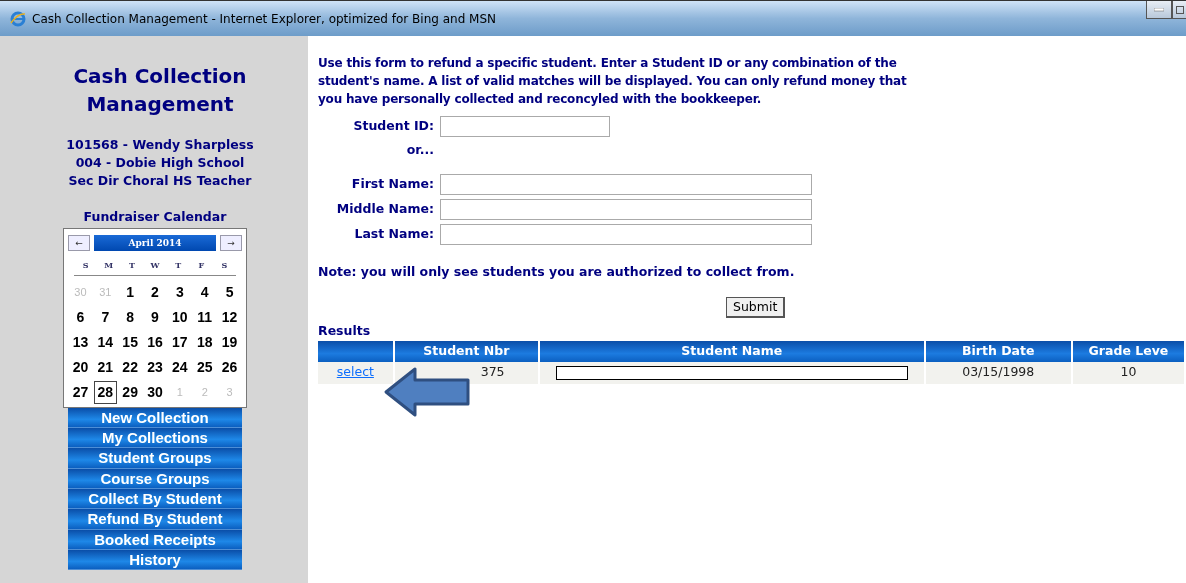 The image size is (1186, 583). Describe the element at coordinates (105, 317) in the screenshot. I see `calendar-day: 7` at that location.